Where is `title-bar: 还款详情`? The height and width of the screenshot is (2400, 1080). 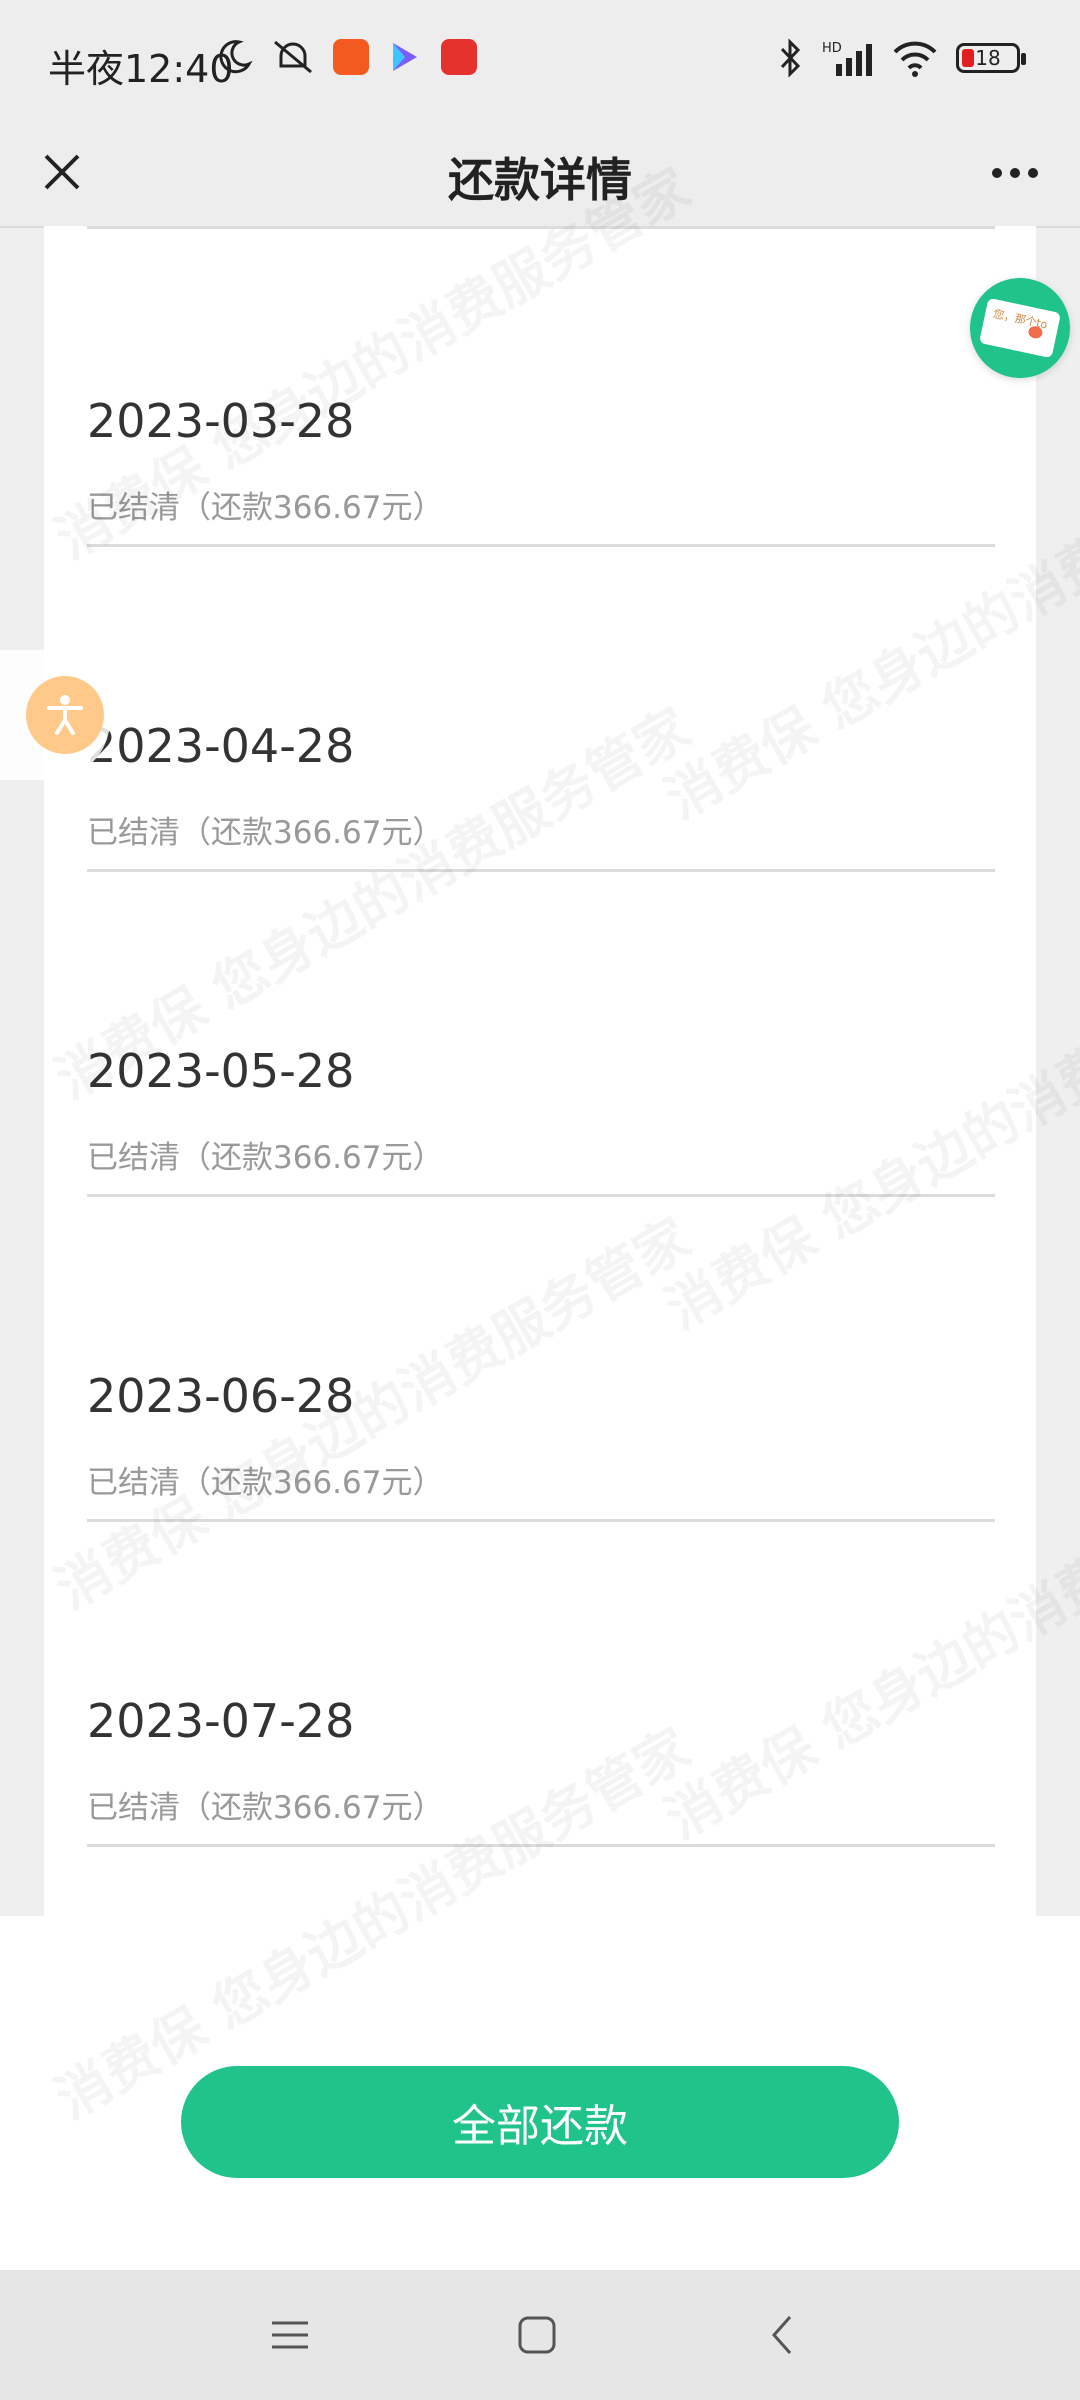 title-bar: 还款详情 is located at coordinates (540, 174).